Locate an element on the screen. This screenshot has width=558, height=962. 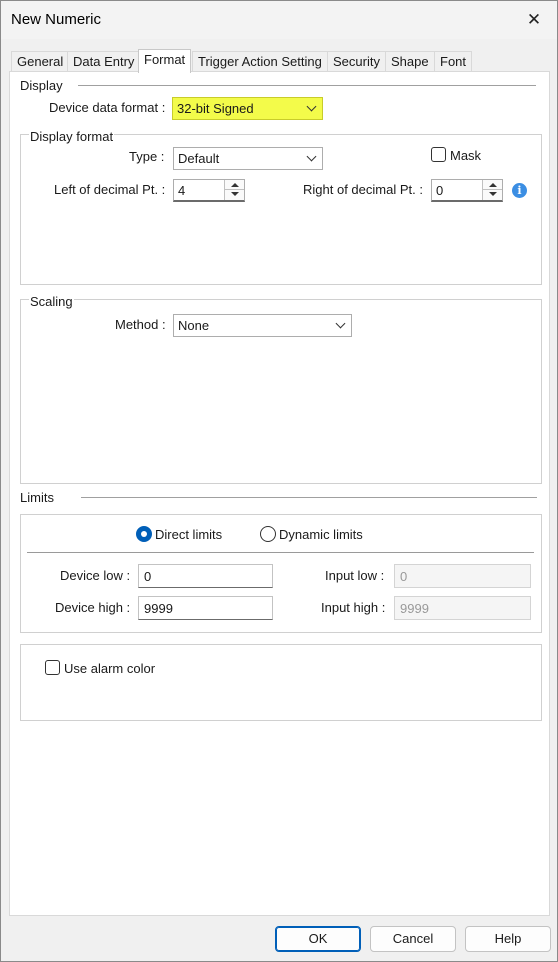
display-format-group-label: Display format is located at coordinates (72, 136).